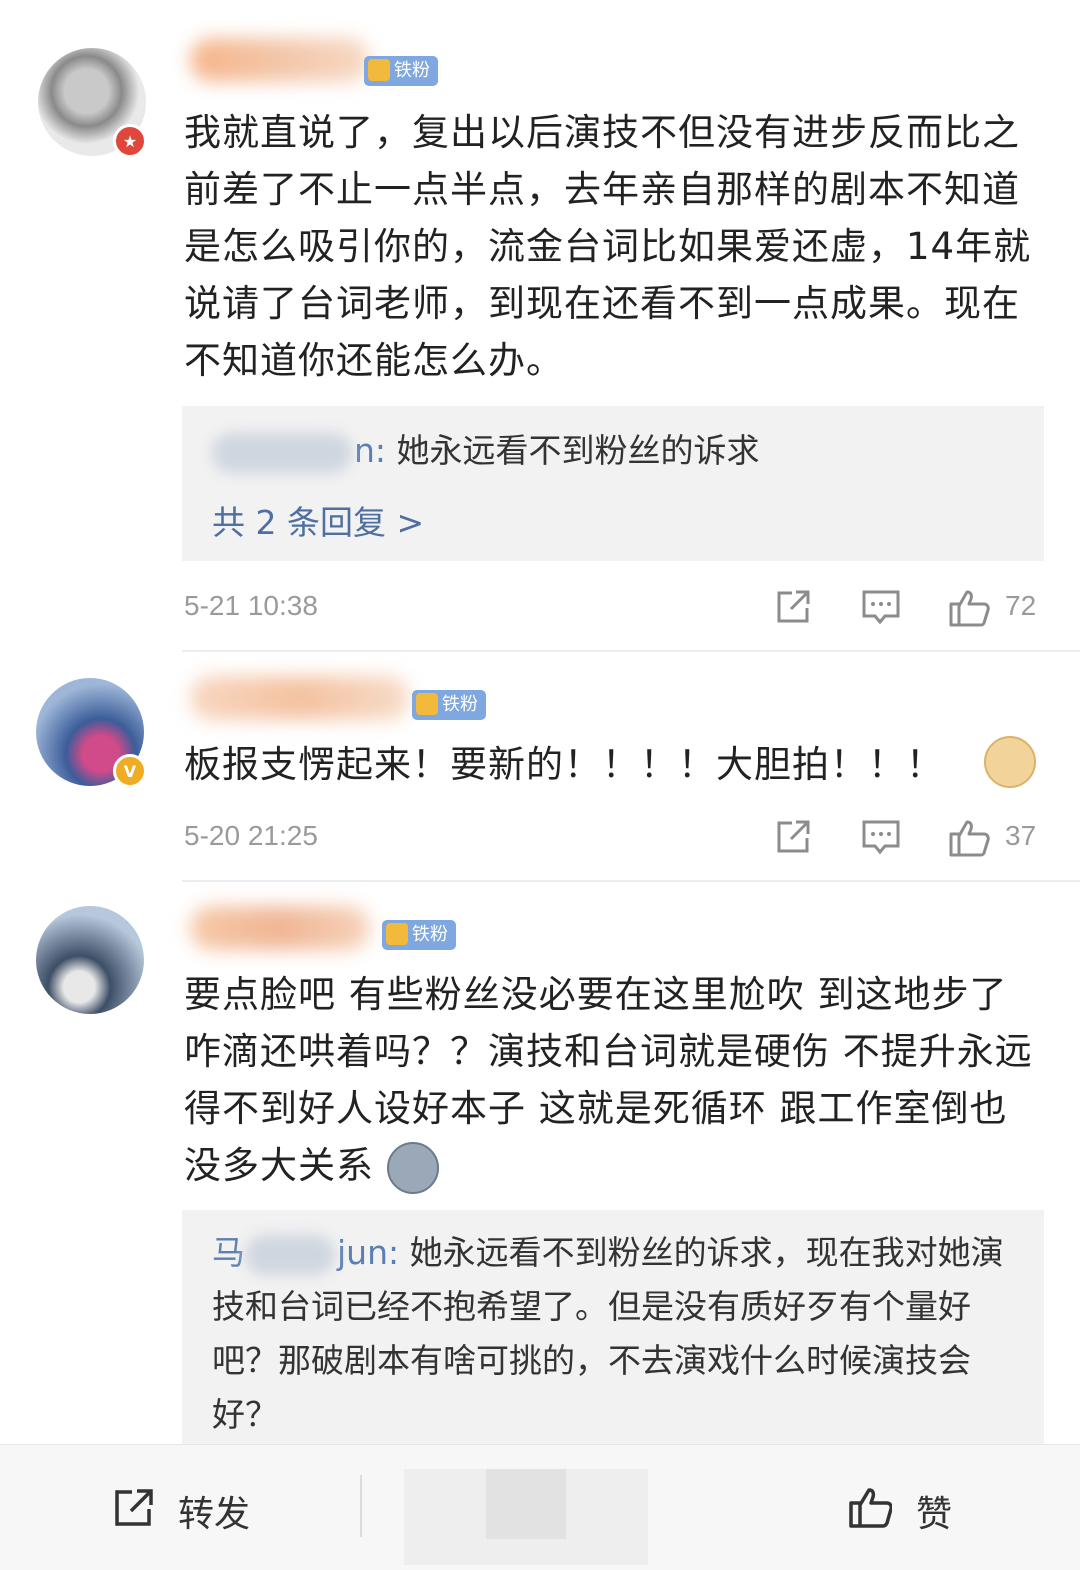 The image size is (1080, 1570). What do you see at coordinates (130, 141) in the screenshot?
I see `verified-star-icon: ★` at bounding box center [130, 141].